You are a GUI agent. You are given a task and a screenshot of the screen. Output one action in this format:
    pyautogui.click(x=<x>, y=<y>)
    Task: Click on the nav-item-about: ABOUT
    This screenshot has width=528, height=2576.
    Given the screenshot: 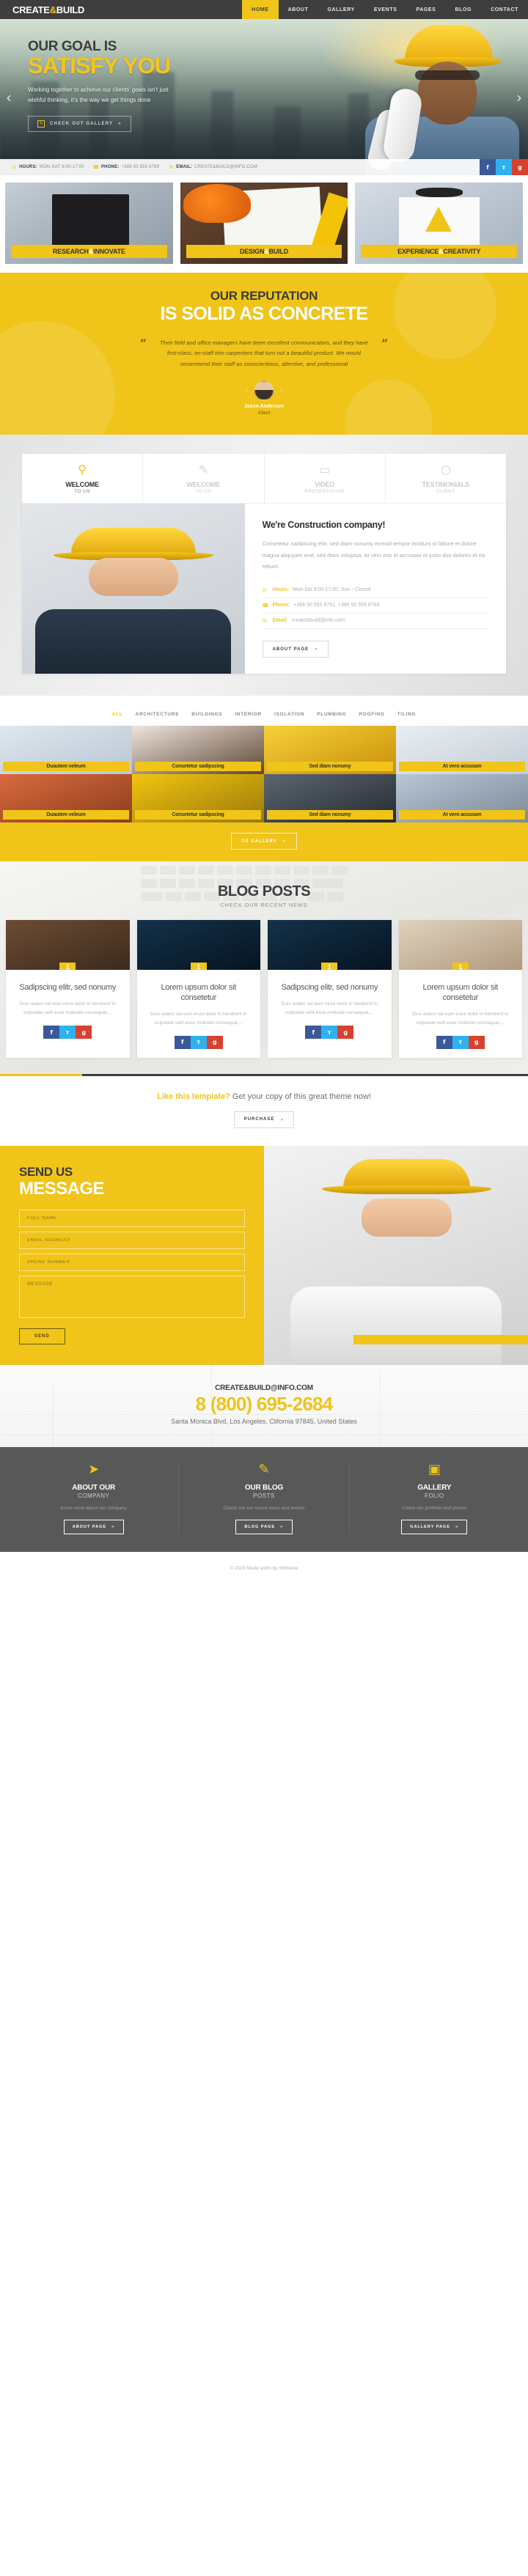 What is the action you would take?
    pyautogui.click(x=298, y=9)
    